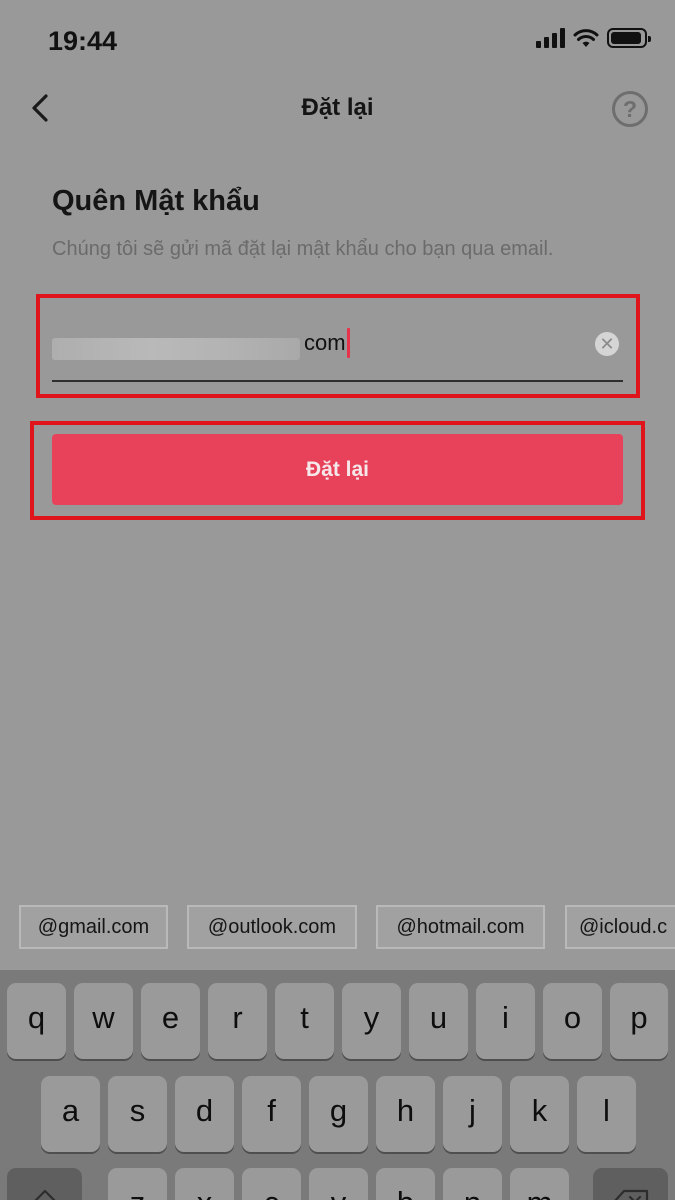 This screenshot has width=675, height=1200. What do you see at coordinates (460, 927) in the screenshot?
I see `suggestion-hotmail: @hotmail.com` at bounding box center [460, 927].